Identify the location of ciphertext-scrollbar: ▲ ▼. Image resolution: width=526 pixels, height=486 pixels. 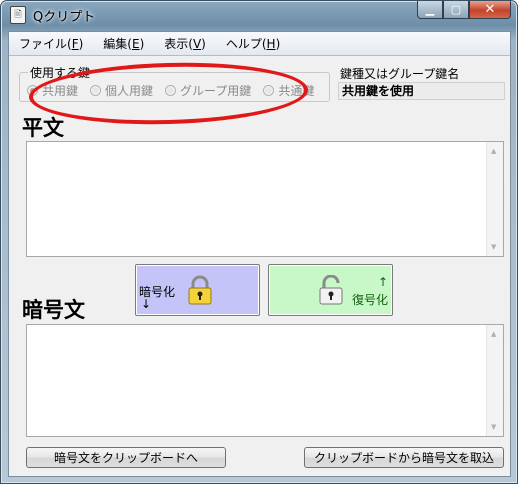
(494, 380).